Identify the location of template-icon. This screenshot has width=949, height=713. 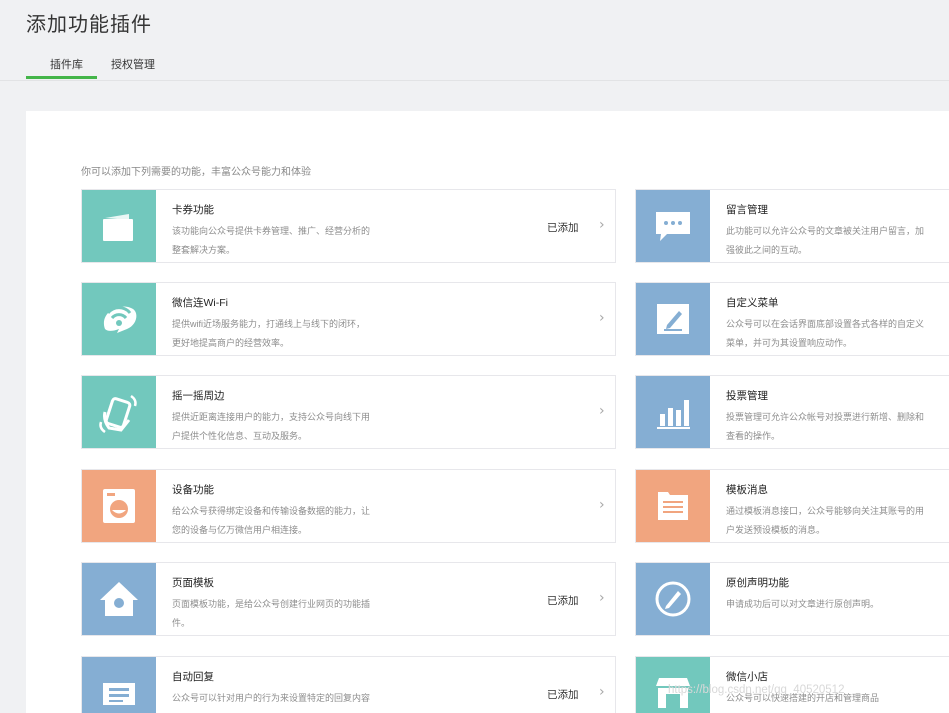
(673, 506).